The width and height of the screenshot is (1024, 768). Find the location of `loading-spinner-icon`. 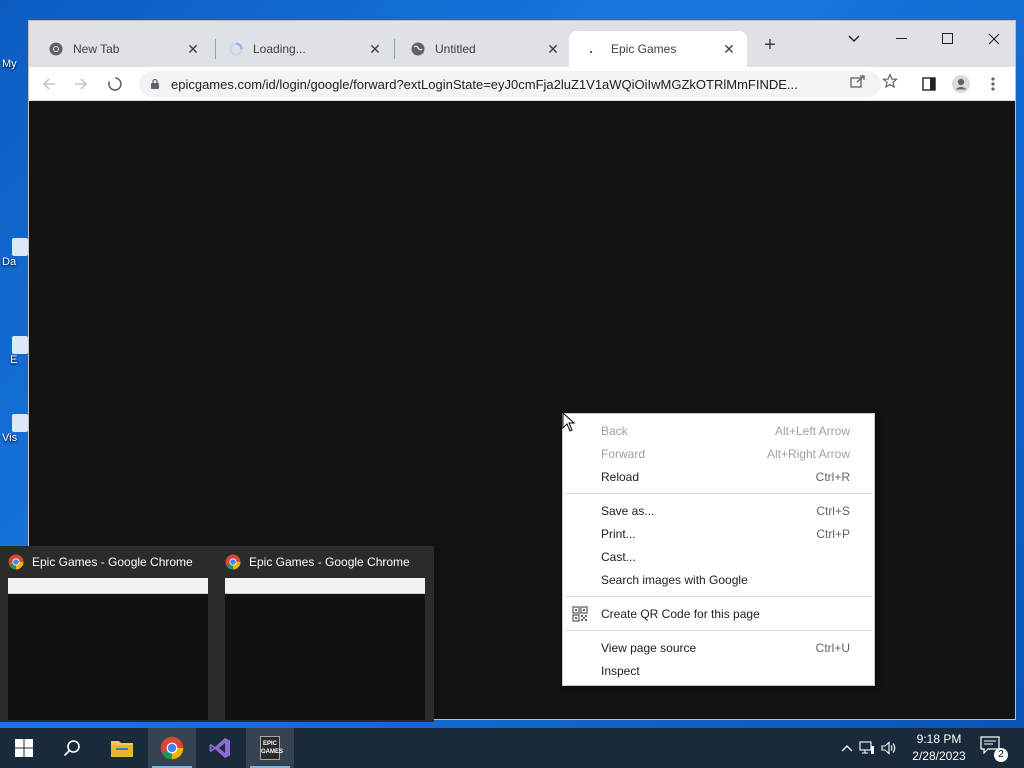

loading-spinner-icon is located at coordinates (115, 84).